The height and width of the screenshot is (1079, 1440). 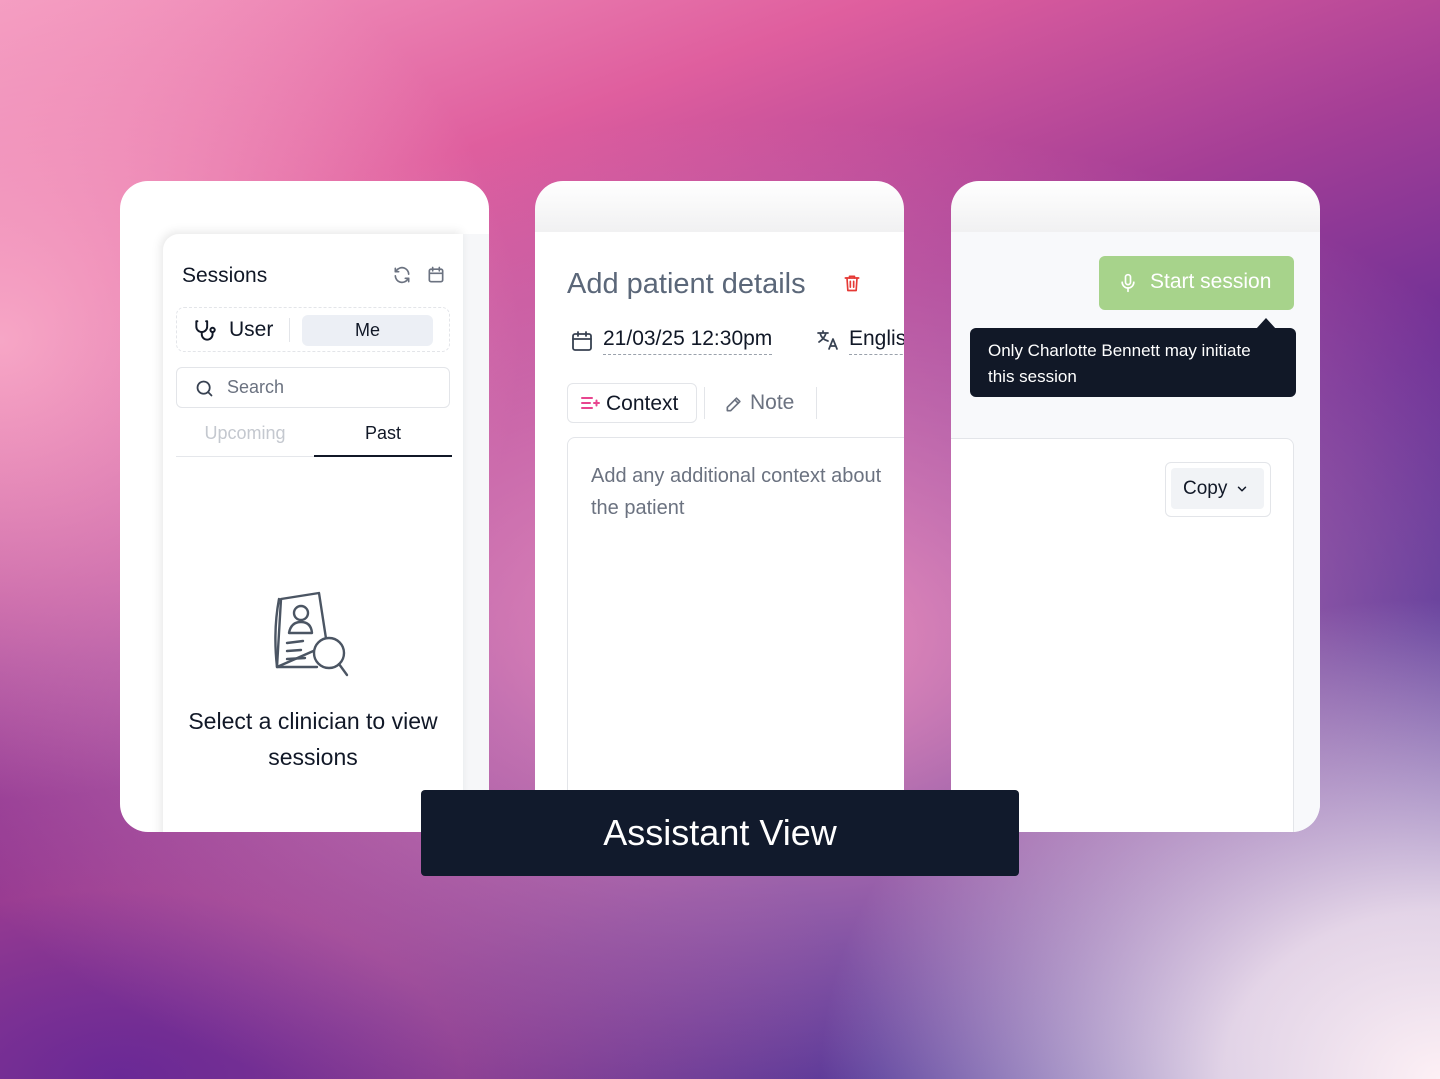 What do you see at coordinates (251, 329) in the screenshot?
I see `clinician-filter-label: User` at bounding box center [251, 329].